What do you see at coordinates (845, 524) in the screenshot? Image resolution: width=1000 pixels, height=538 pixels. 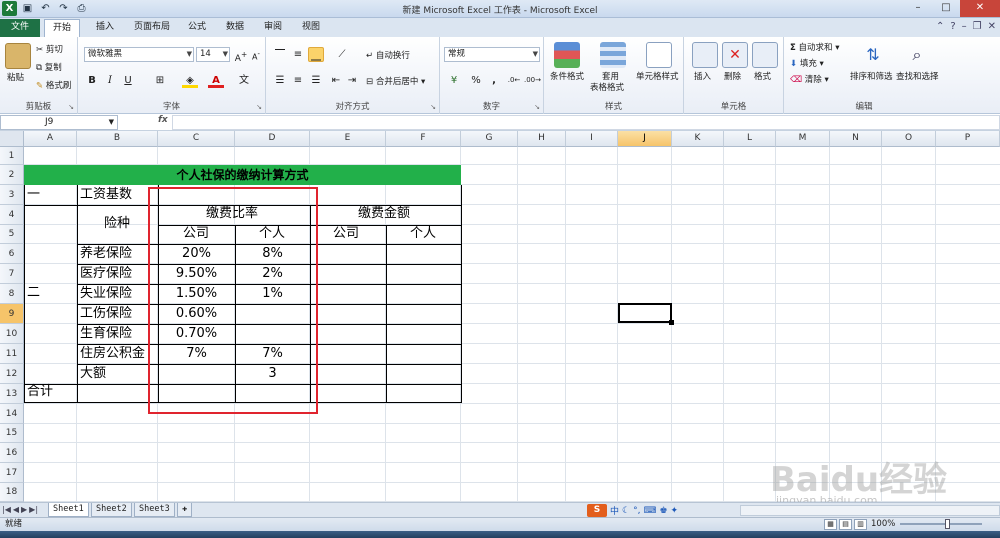 I see `page-layout-view-icon: ▤` at bounding box center [845, 524].